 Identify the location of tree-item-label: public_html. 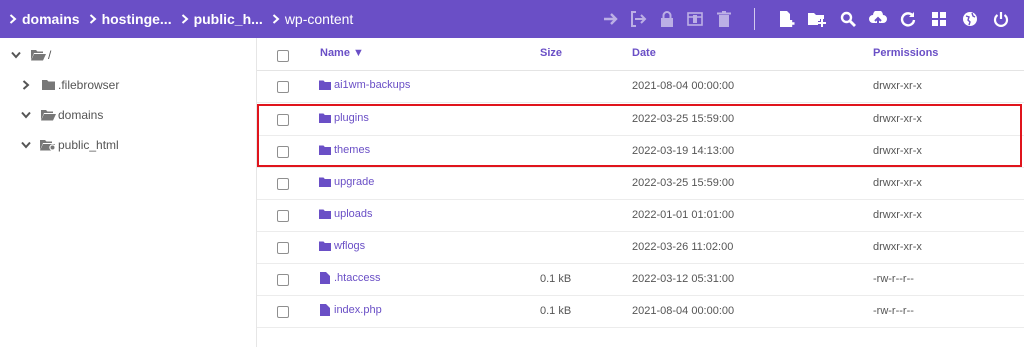
(88, 145).